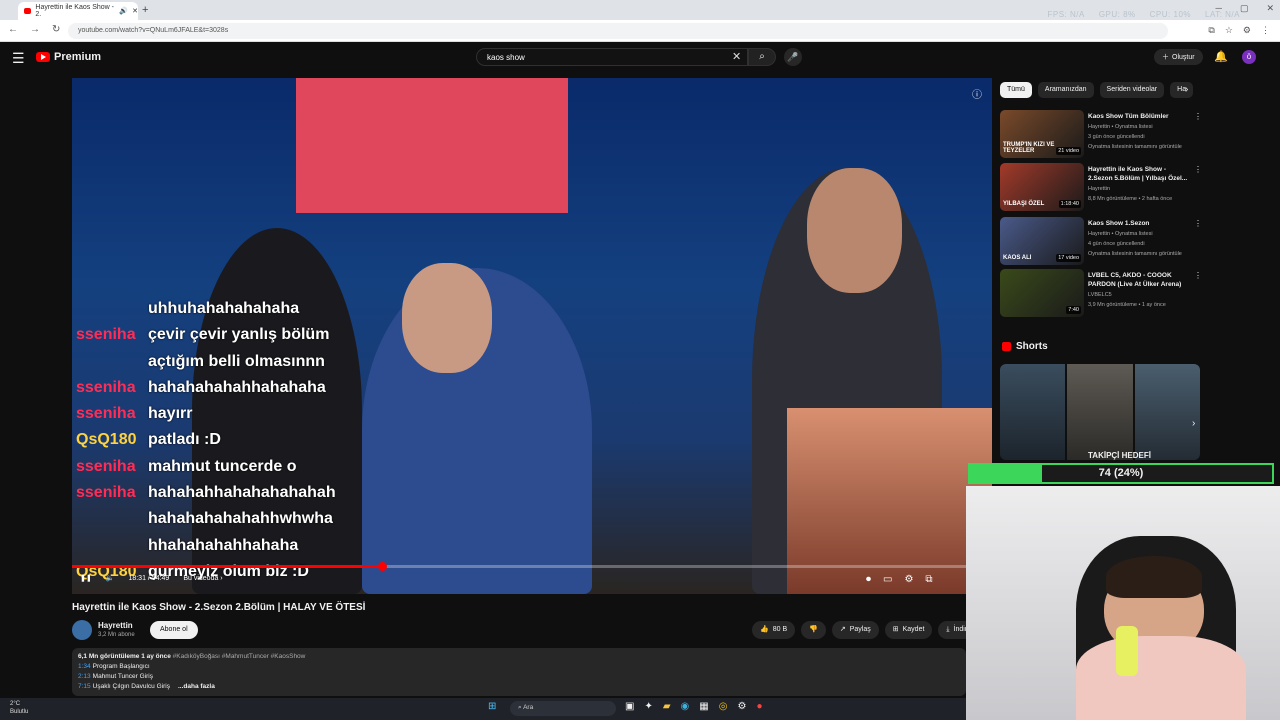  What do you see at coordinates (131, 686) in the screenshot?
I see `chapter-label: Uşaklı Çılgın Davulcu Giriş` at bounding box center [131, 686].